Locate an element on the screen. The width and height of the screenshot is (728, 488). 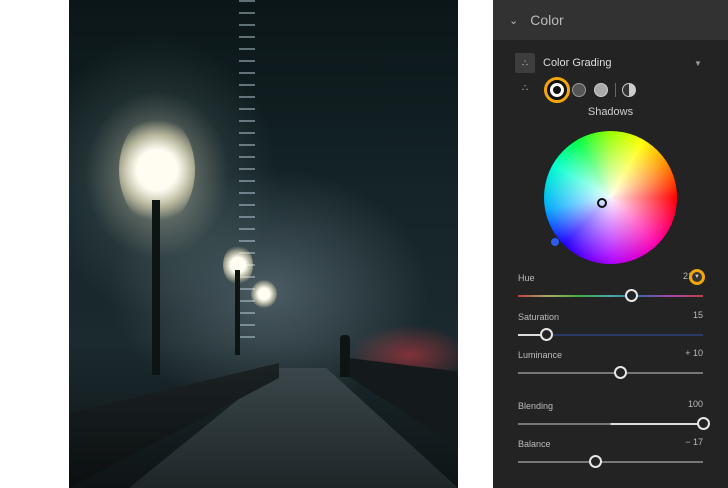
divider is located at coordinates (615, 90).